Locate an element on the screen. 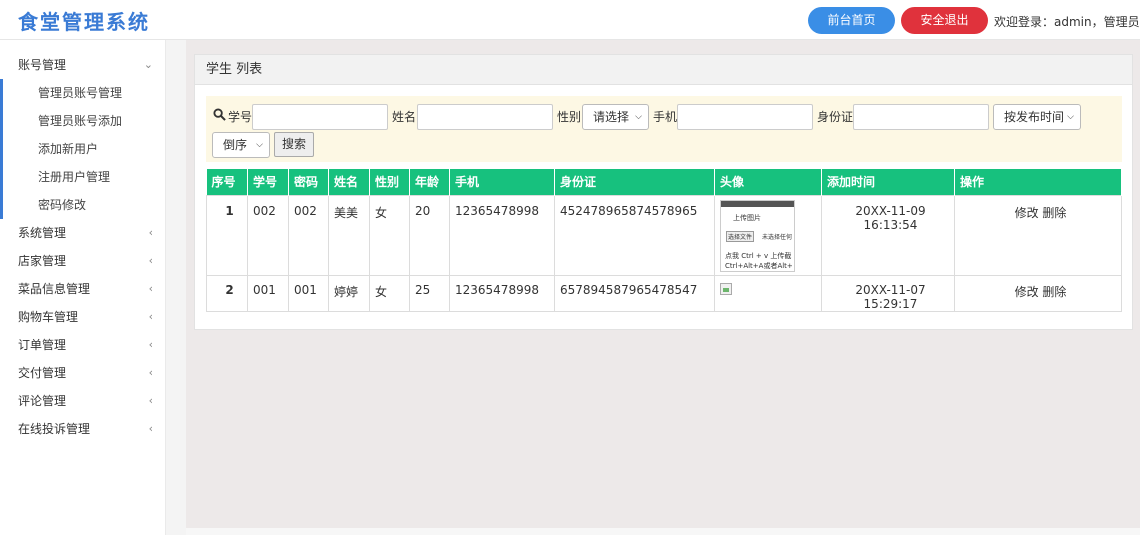 This screenshot has width=1140, height=535. cell-id-card: 452478965874578965 is located at coordinates (634, 235).